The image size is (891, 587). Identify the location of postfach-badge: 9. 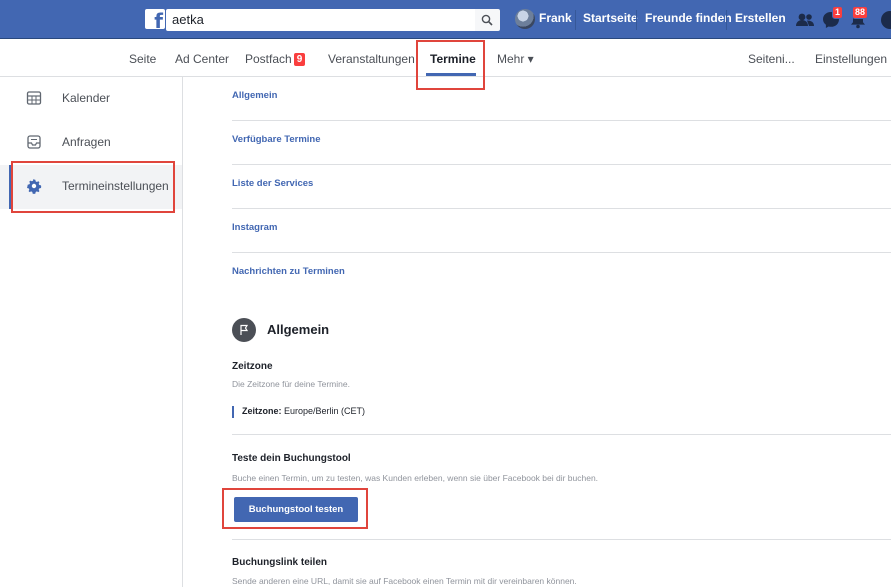
(299, 59).